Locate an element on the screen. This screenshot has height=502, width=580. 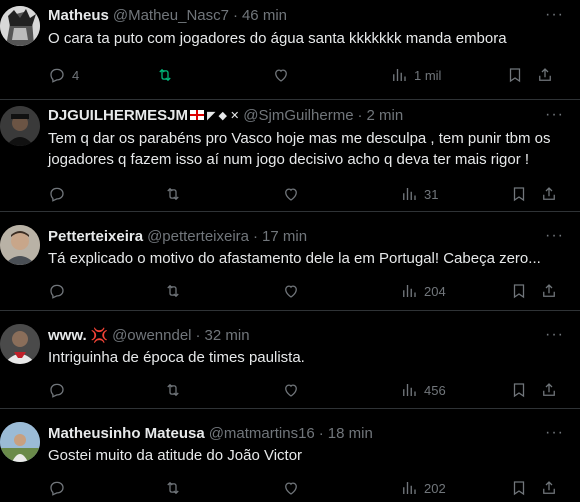
views-count: 31 is located at coordinates (431, 194).